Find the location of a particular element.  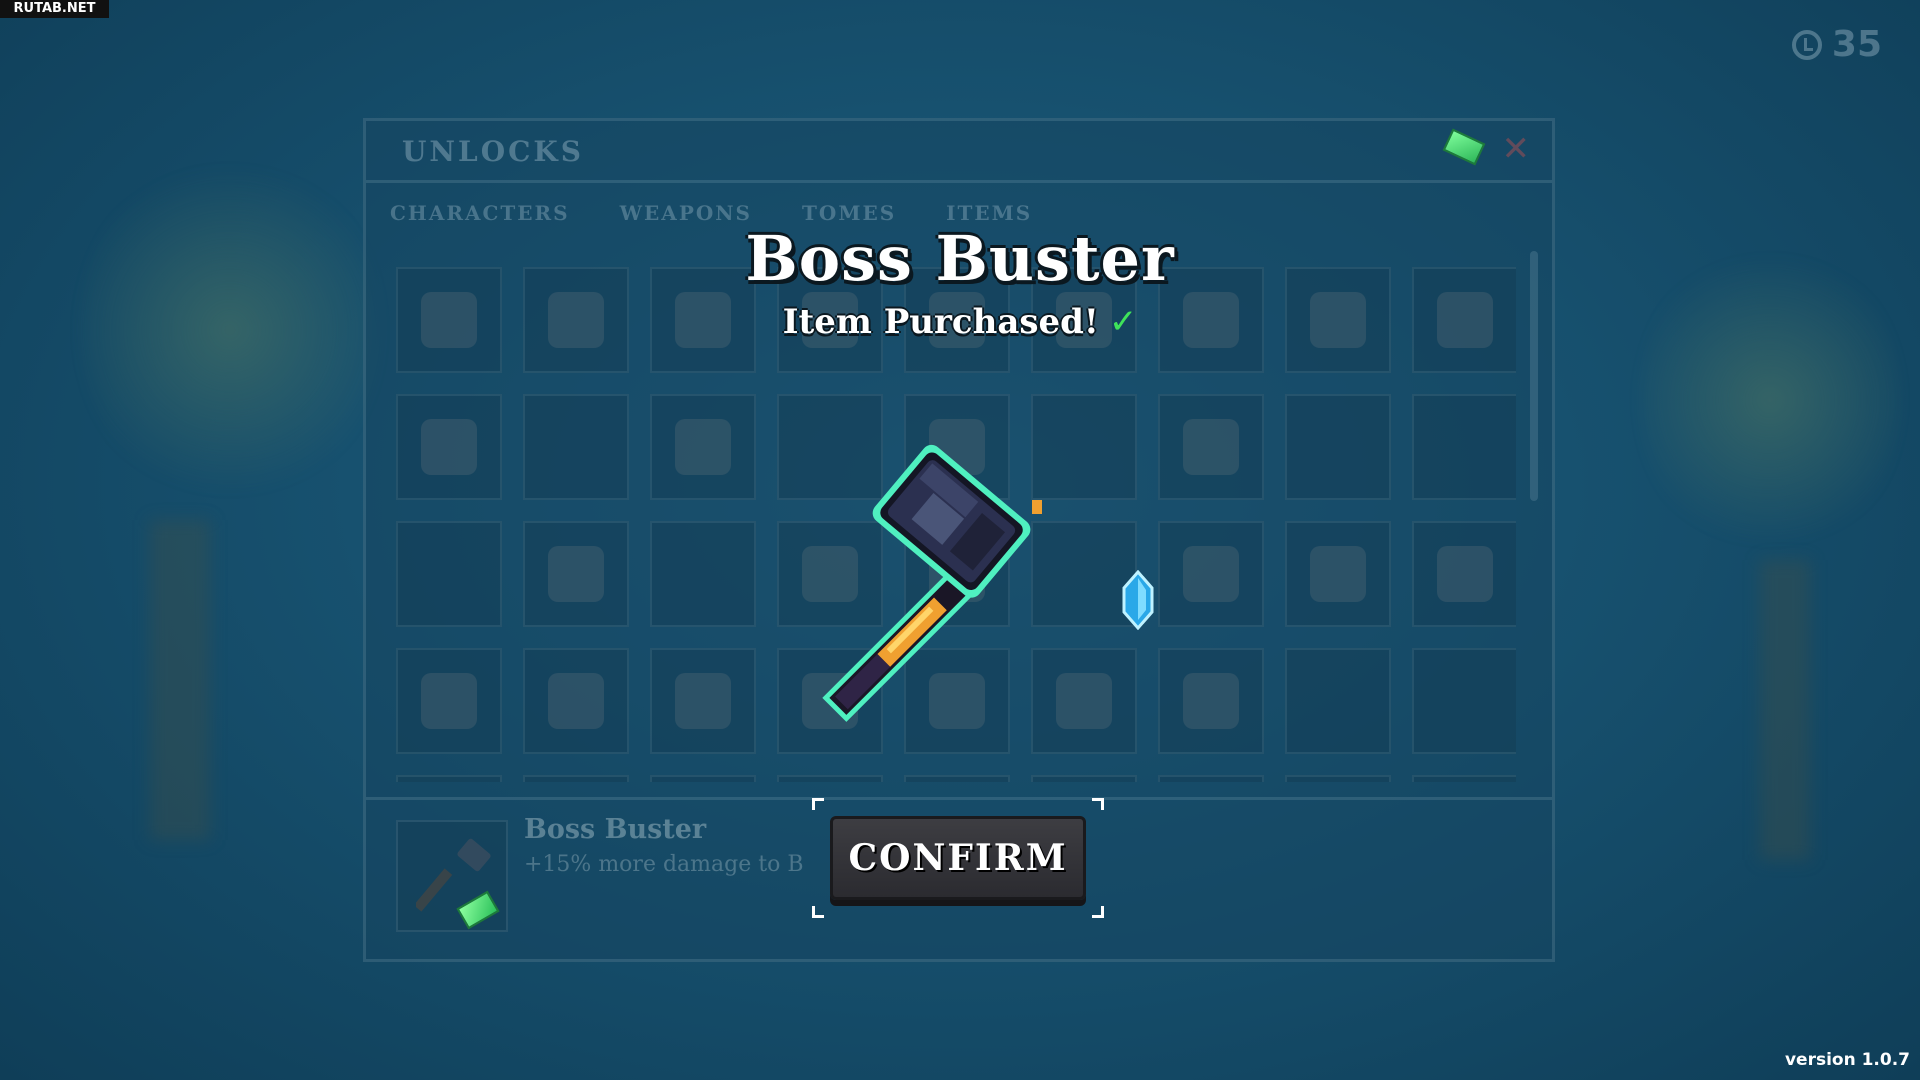

watermark: RUTAB.NET is located at coordinates (54, 9).